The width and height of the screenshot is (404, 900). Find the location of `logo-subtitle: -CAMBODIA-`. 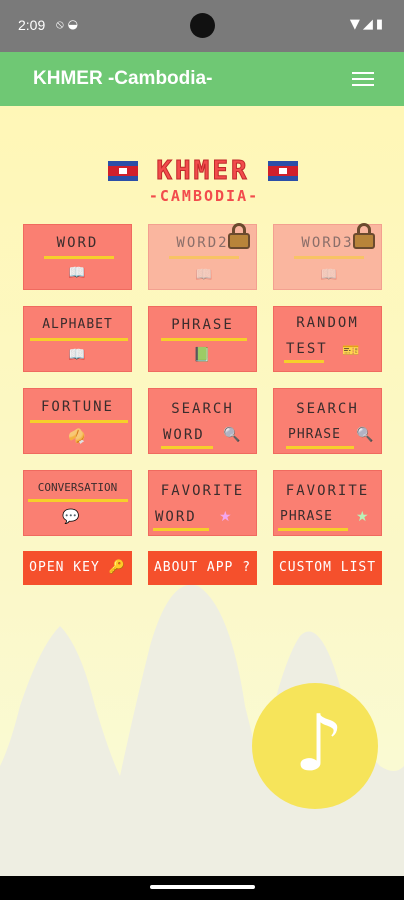

logo-subtitle: -CAMBODIA- is located at coordinates (204, 196).